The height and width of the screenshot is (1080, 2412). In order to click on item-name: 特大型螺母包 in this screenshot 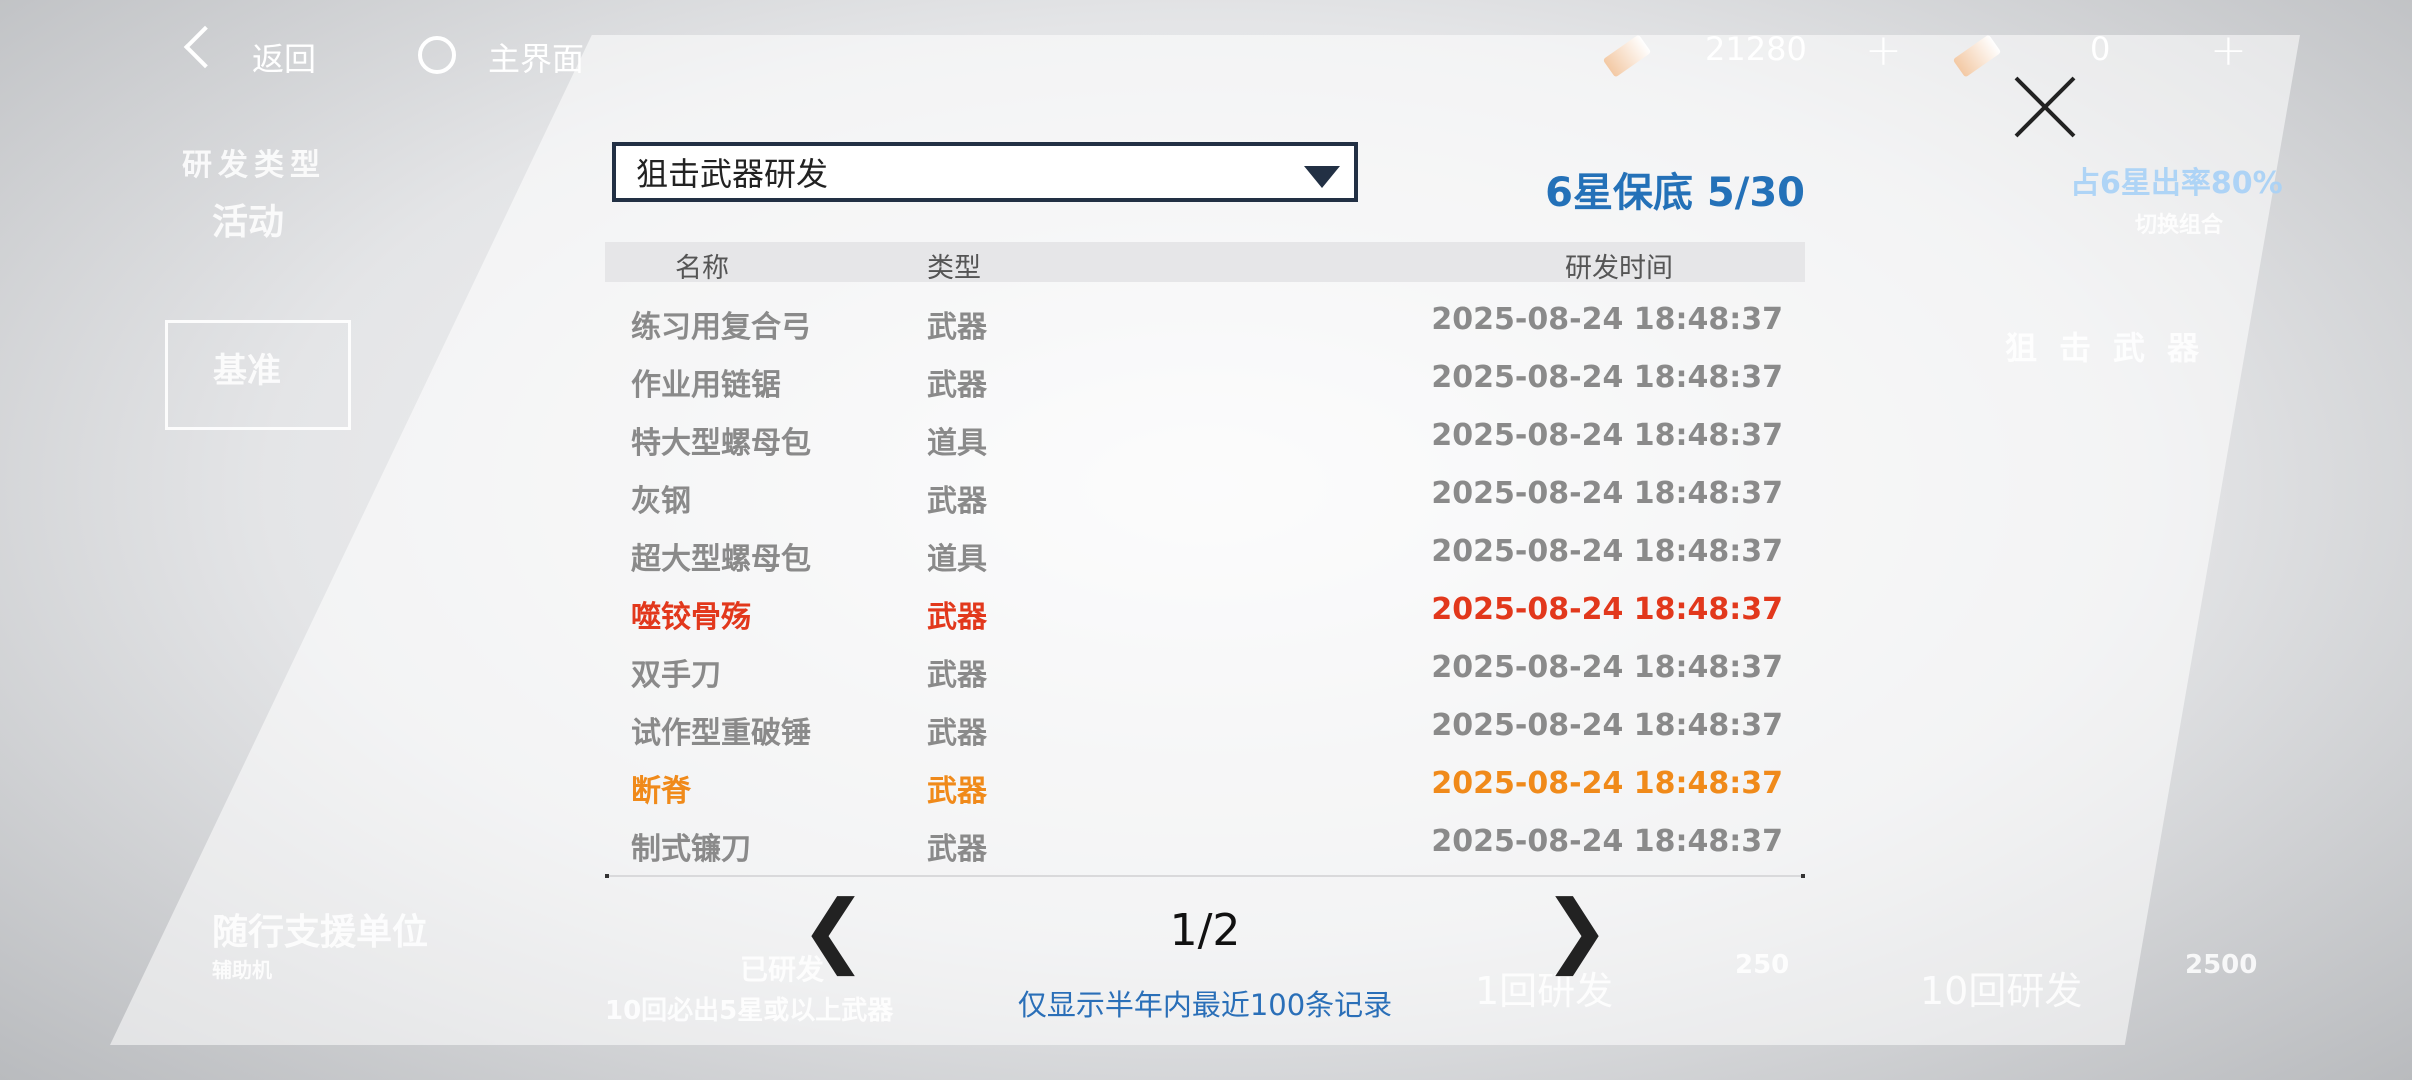, I will do `click(721, 443)`.